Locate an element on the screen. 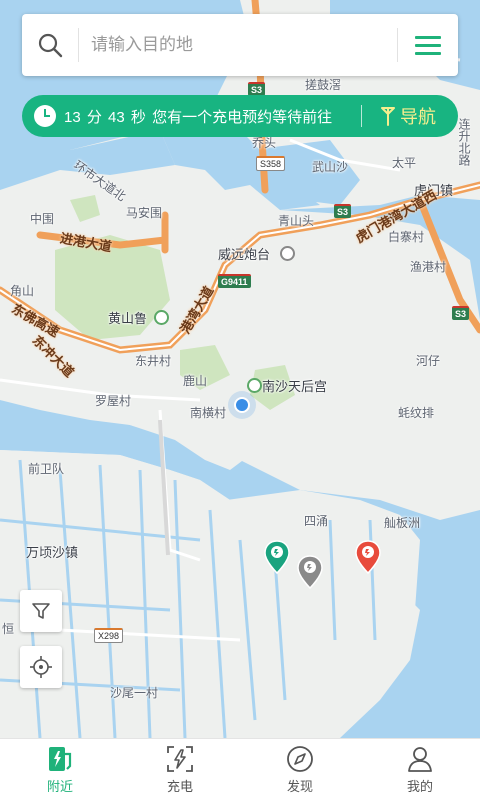  road-shield: G9411 is located at coordinates (234, 281).